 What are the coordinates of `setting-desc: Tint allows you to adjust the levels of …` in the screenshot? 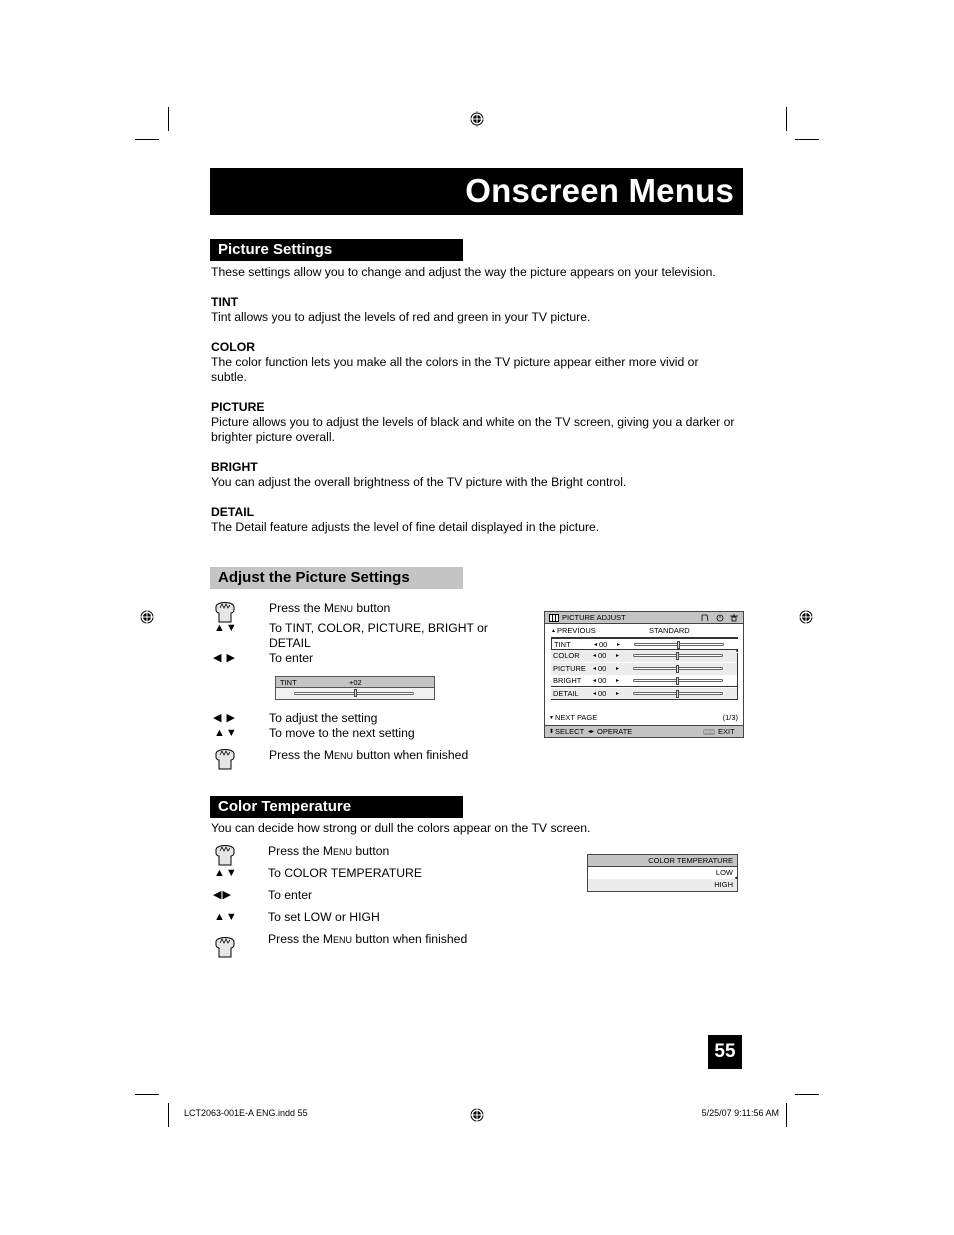 It's located at (401, 317).